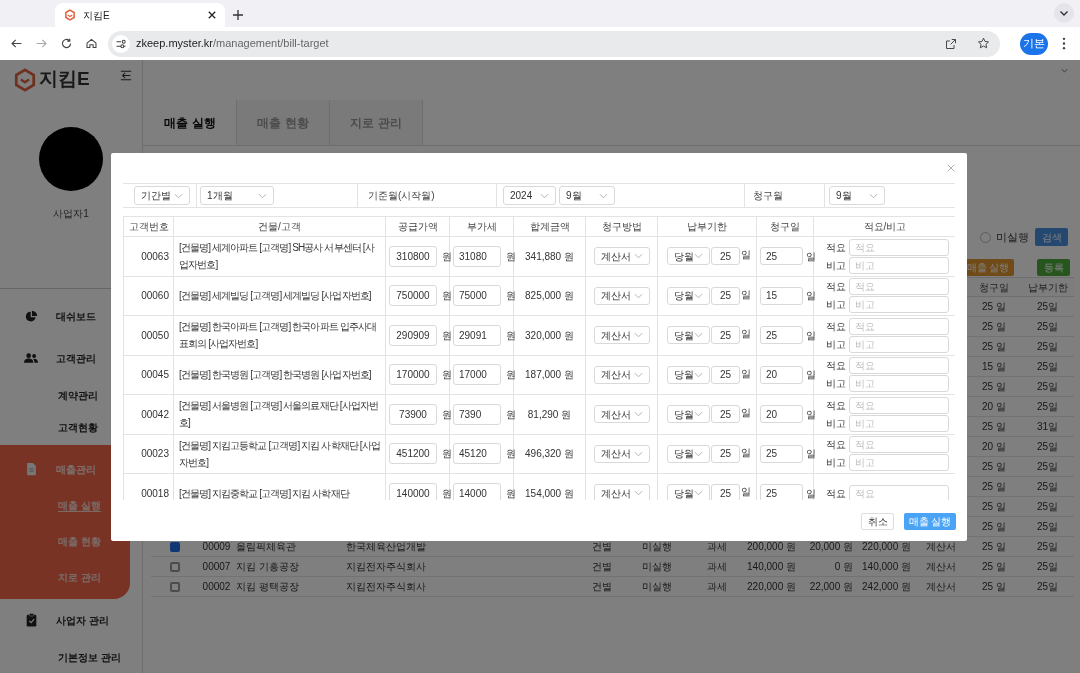 The image size is (1080, 673). What do you see at coordinates (78, 427) in the screenshot?
I see `submenu-item: 고객현황` at bounding box center [78, 427].